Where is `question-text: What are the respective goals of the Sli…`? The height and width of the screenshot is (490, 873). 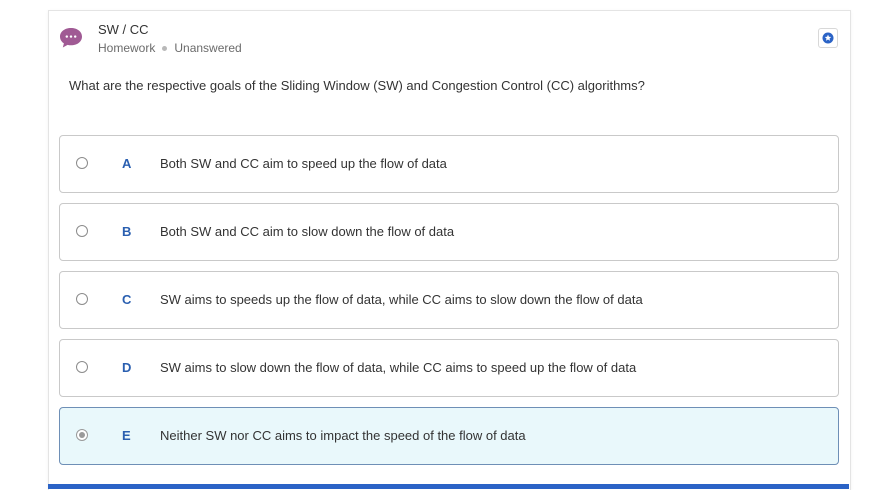
question-text: What are the respective goals of the Sli… is located at coordinates (357, 85).